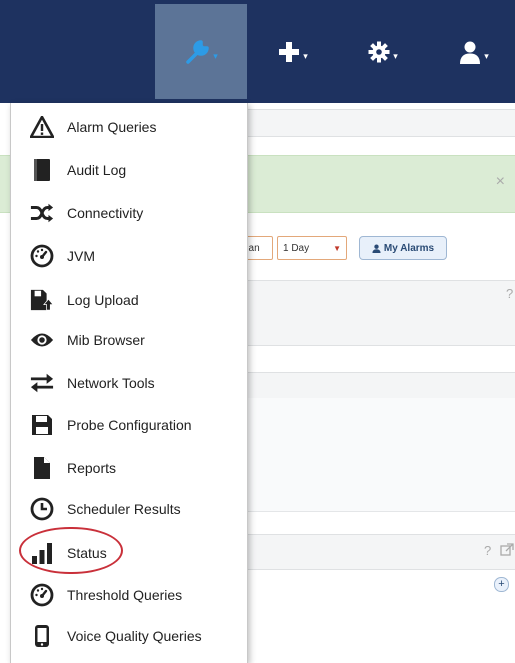 The width and height of the screenshot is (515, 663). I want to click on menu-item-reports: Reports, so click(129, 468).